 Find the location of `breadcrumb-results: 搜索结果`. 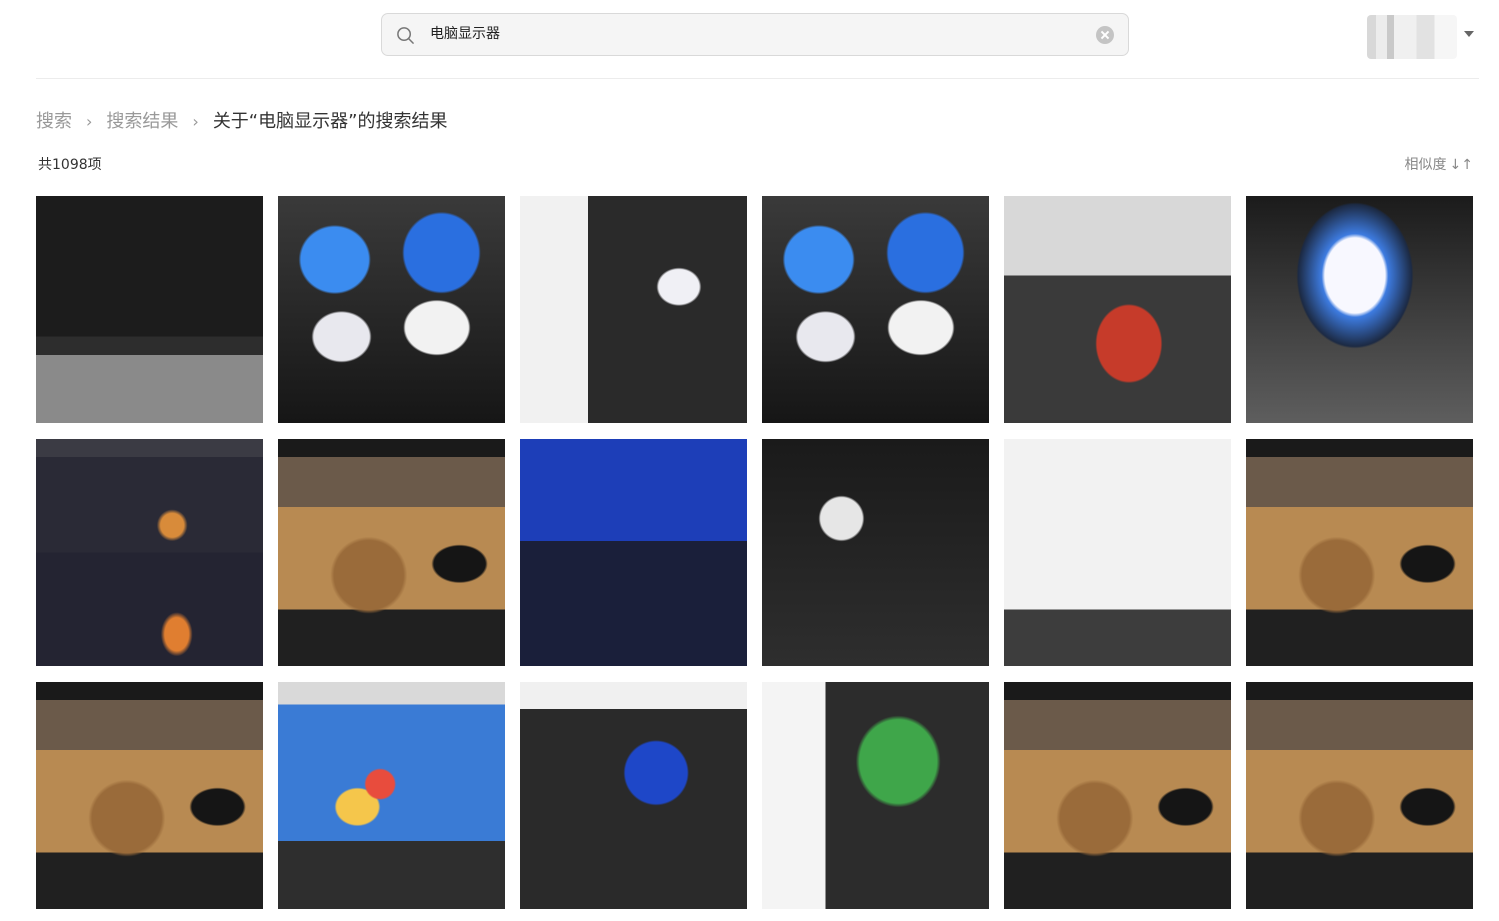

breadcrumb-results: 搜索结果 is located at coordinates (142, 122).